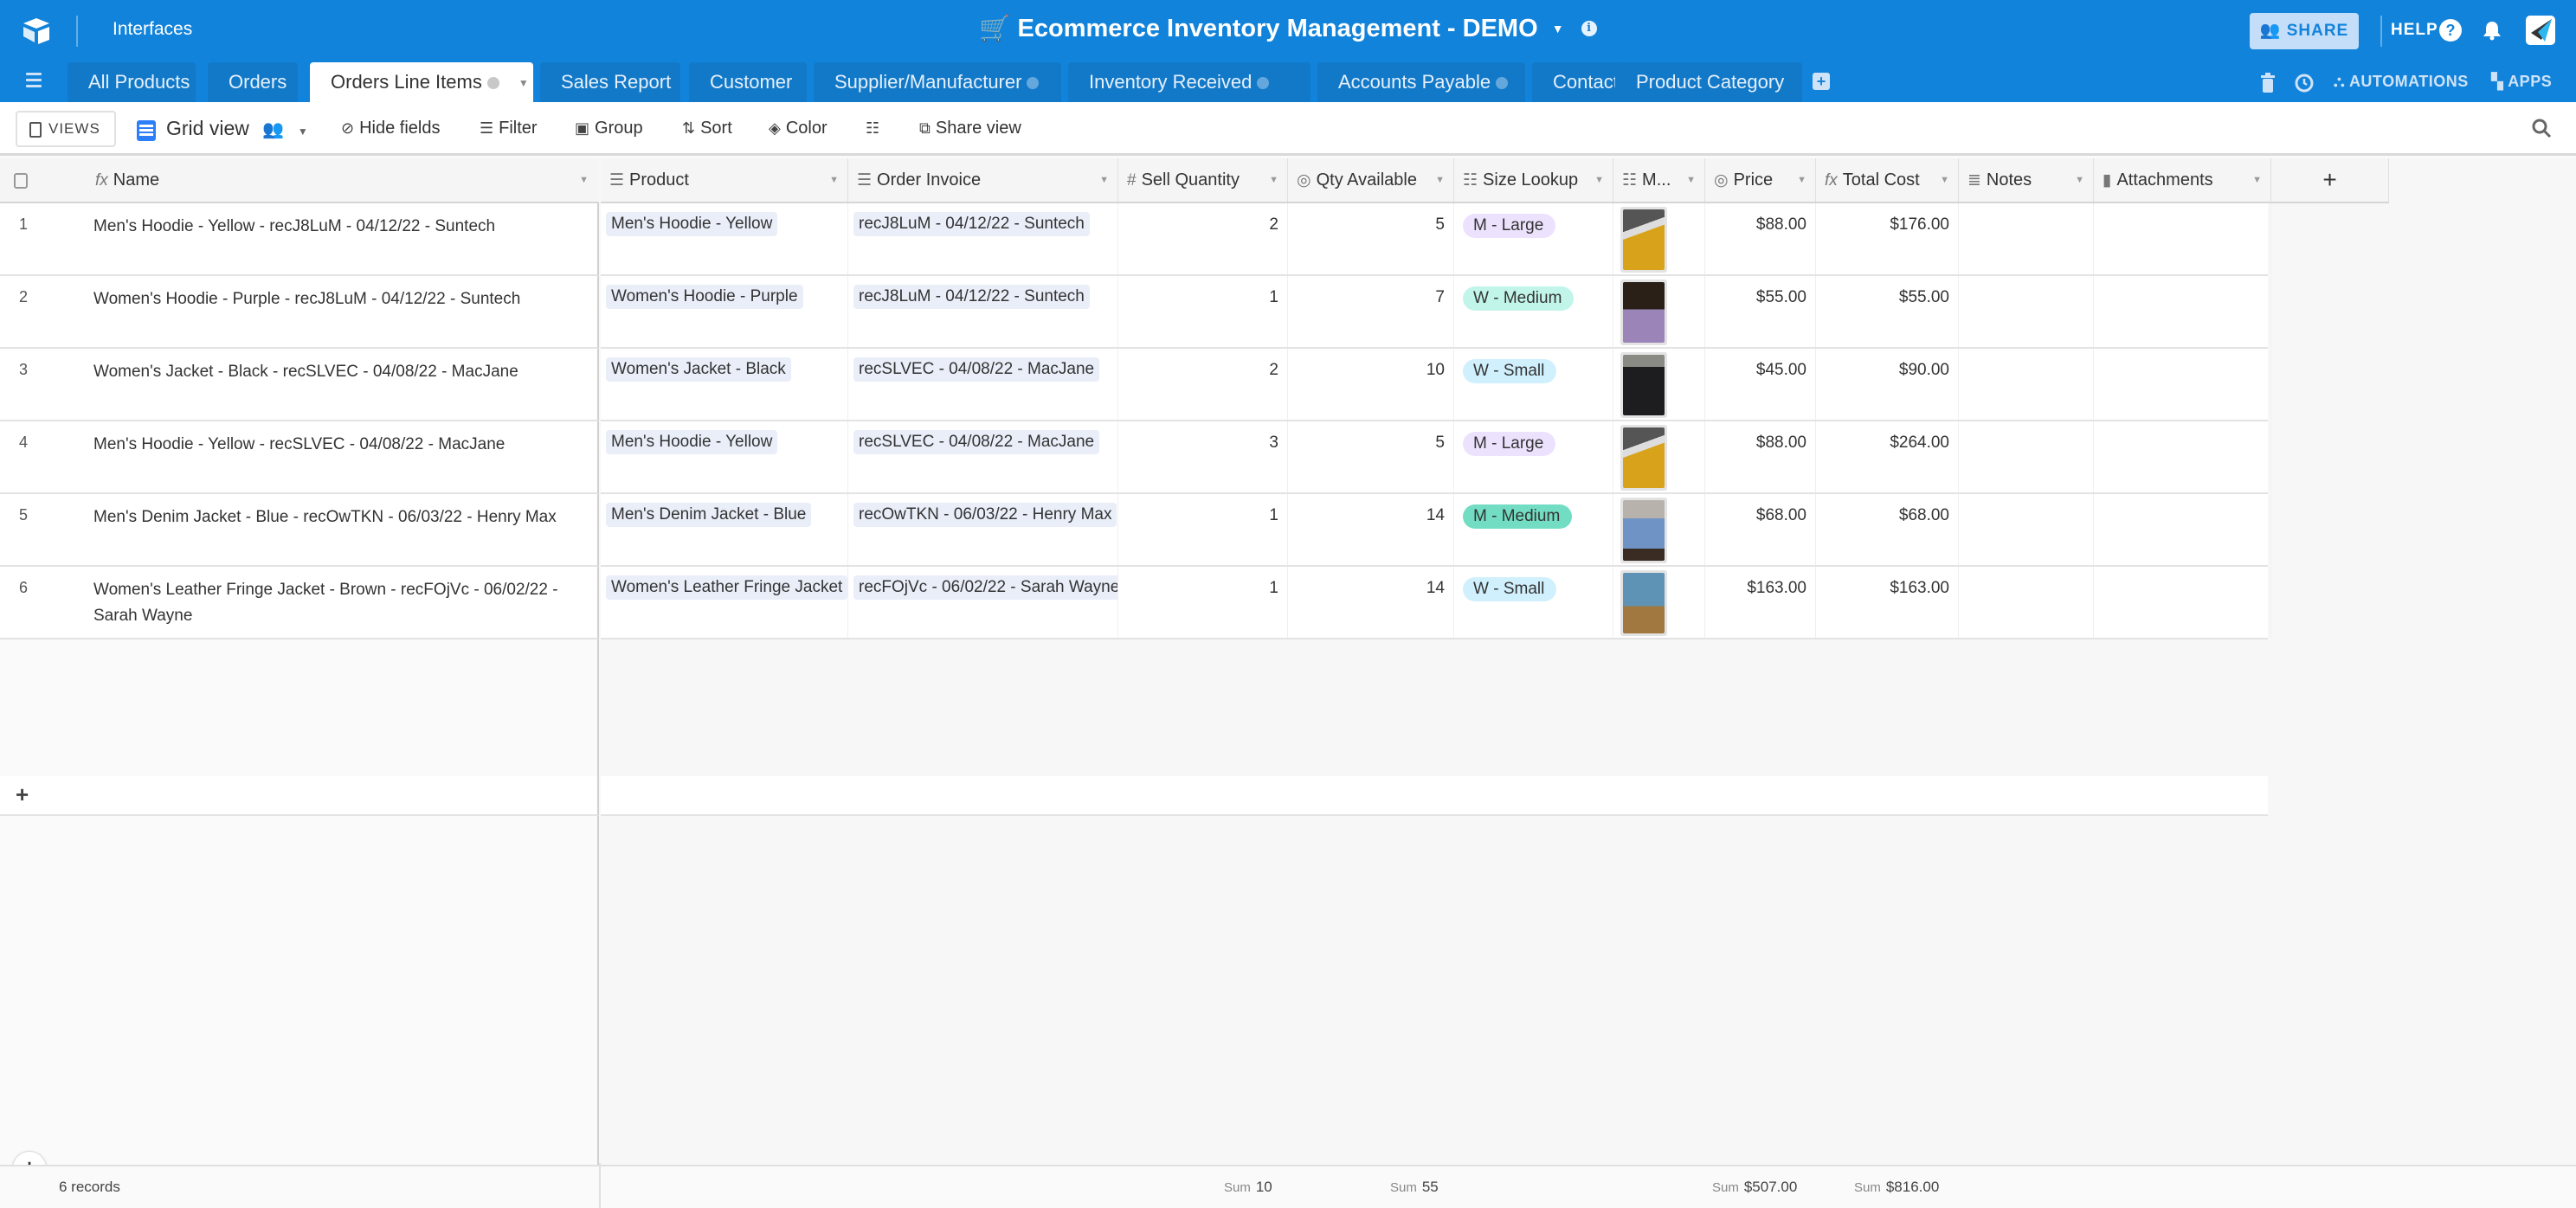 The image size is (2576, 1208). Describe the element at coordinates (609, 128) in the screenshot. I see `group-button: ▣ Group` at that location.